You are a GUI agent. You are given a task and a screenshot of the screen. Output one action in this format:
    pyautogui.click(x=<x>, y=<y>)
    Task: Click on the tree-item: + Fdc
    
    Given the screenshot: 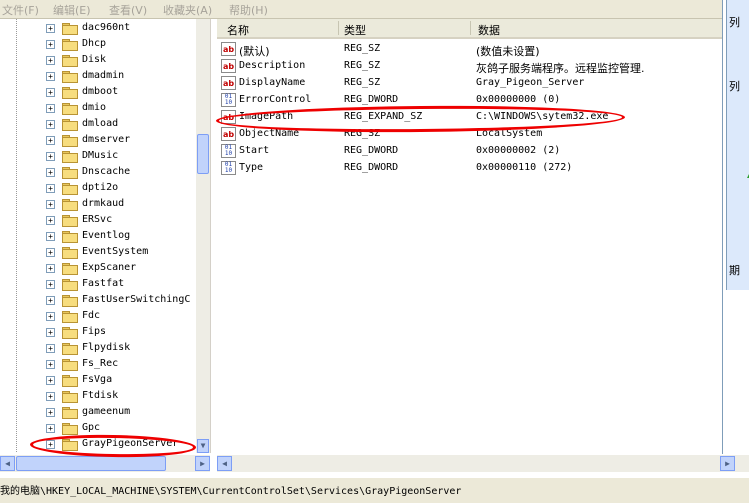 What is the action you would take?
    pyautogui.click(x=98, y=317)
    